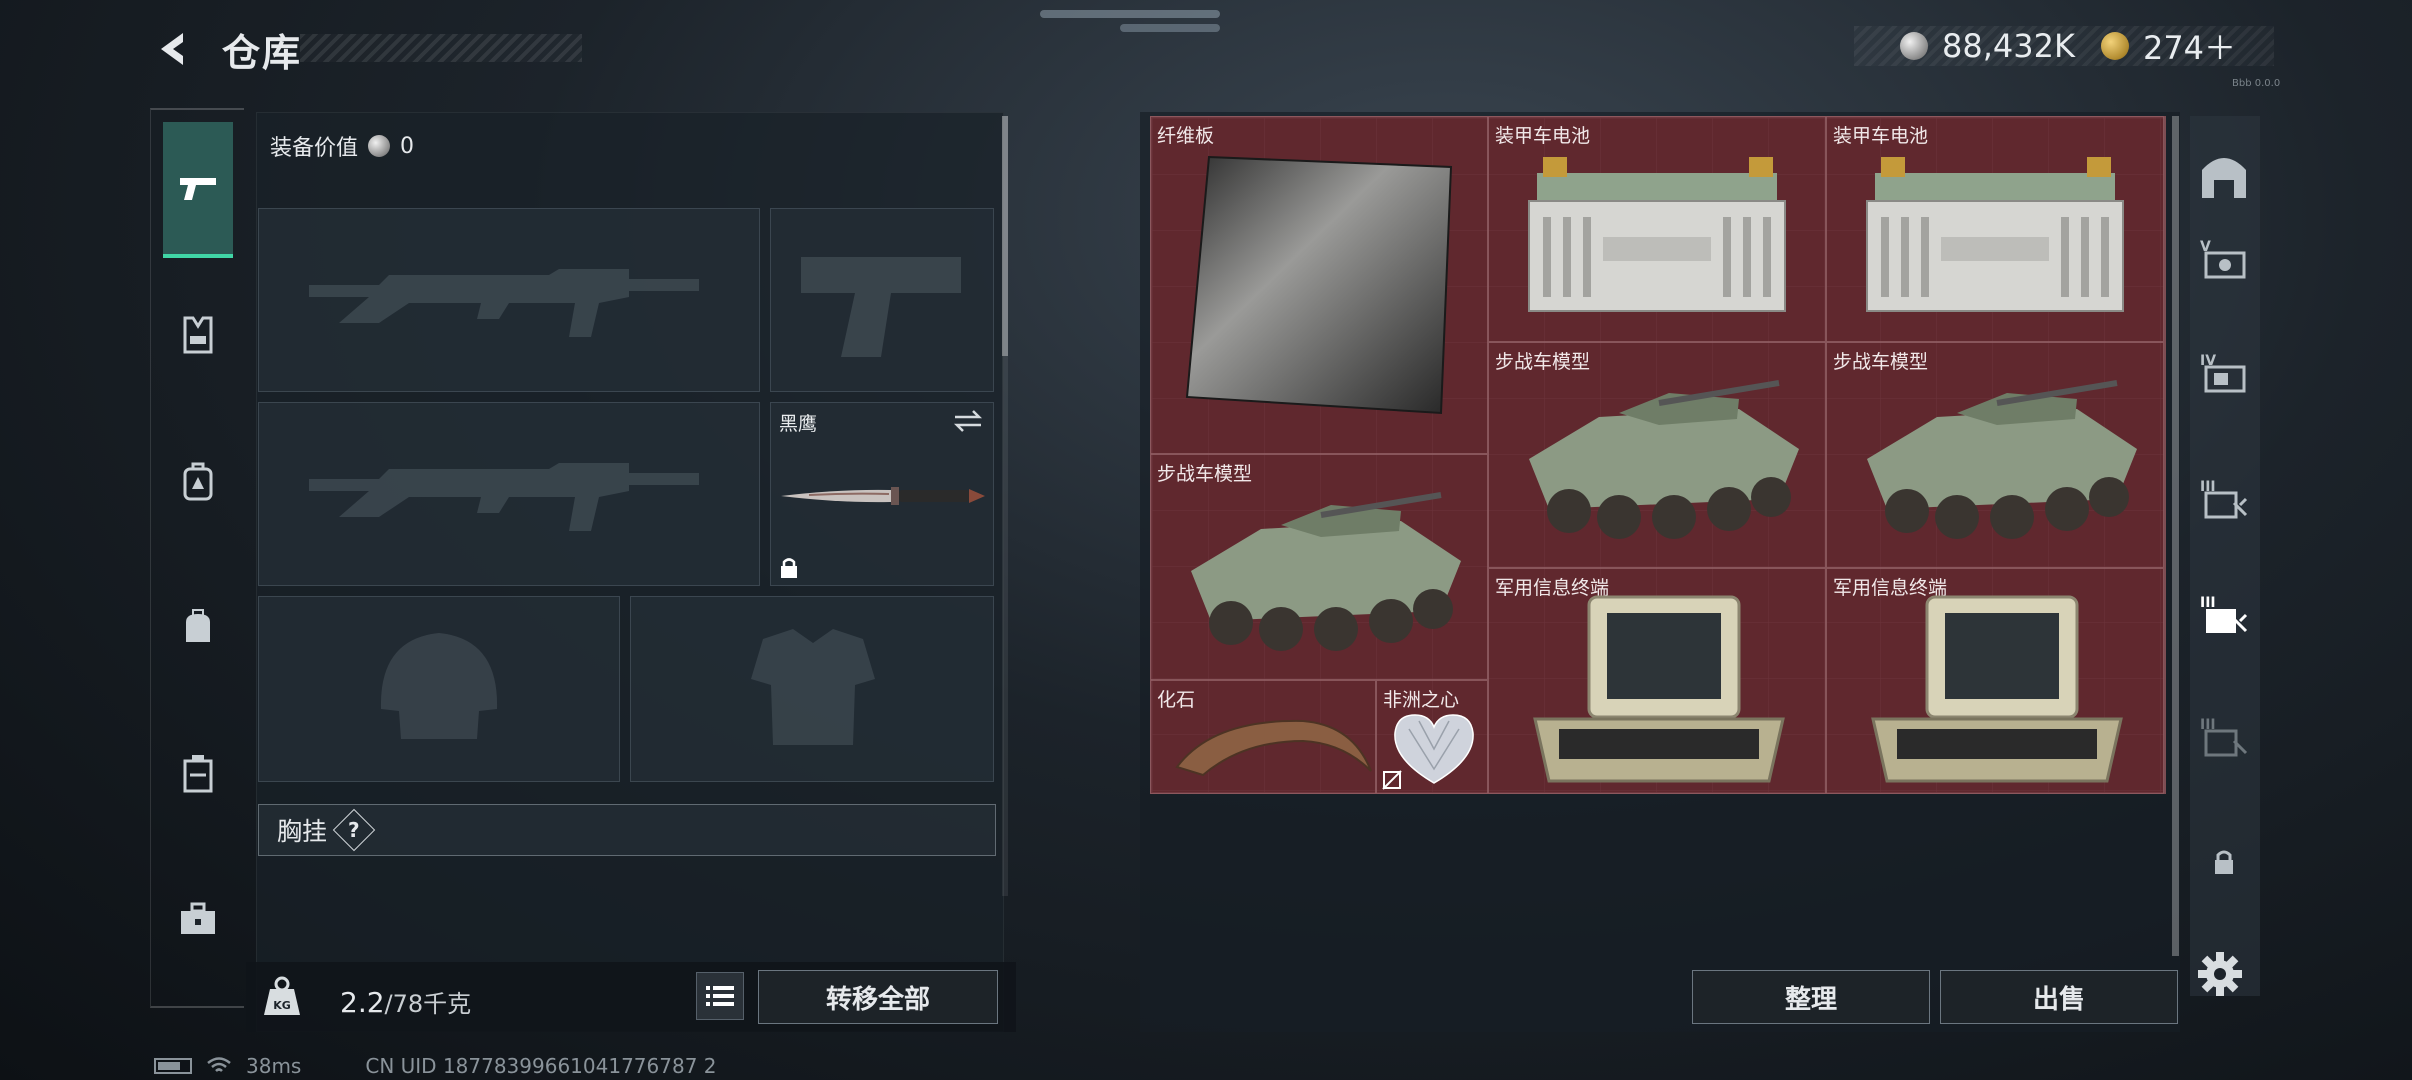  What do you see at coordinates (1005, 236) in the screenshot?
I see `equipment-scroll-thumb` at bounding box center [1005, 236].